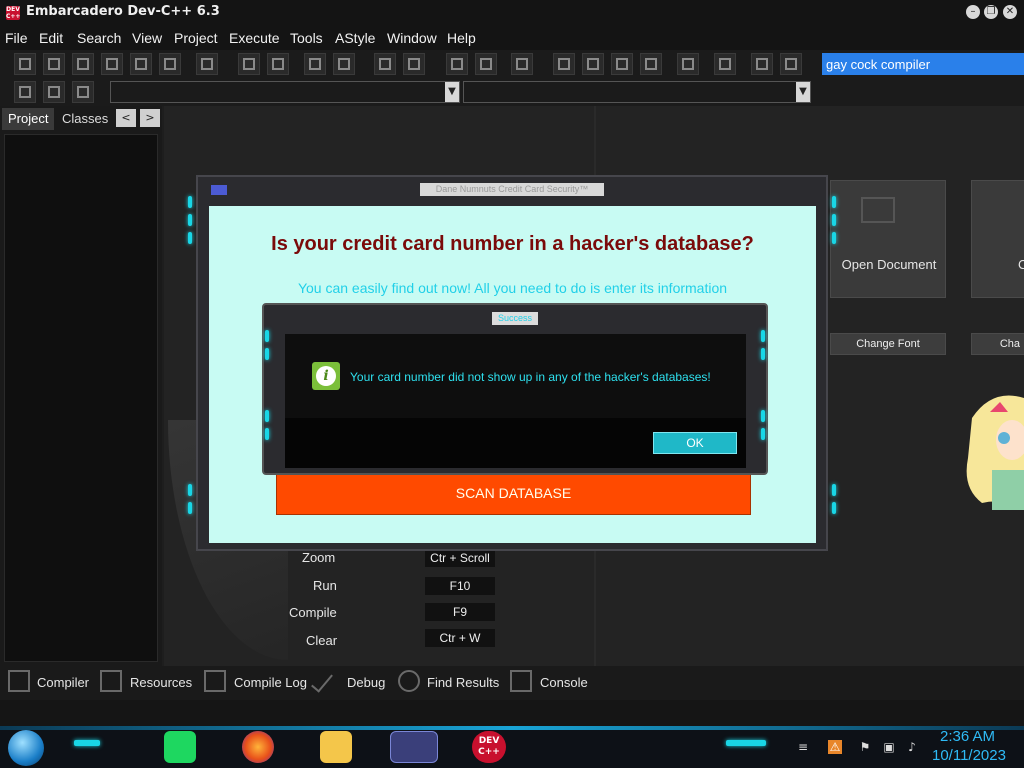 The height and width of the screenshot is (768, 1024). I want to click on tab-compile-log: Compile Log, so click(270, 682).